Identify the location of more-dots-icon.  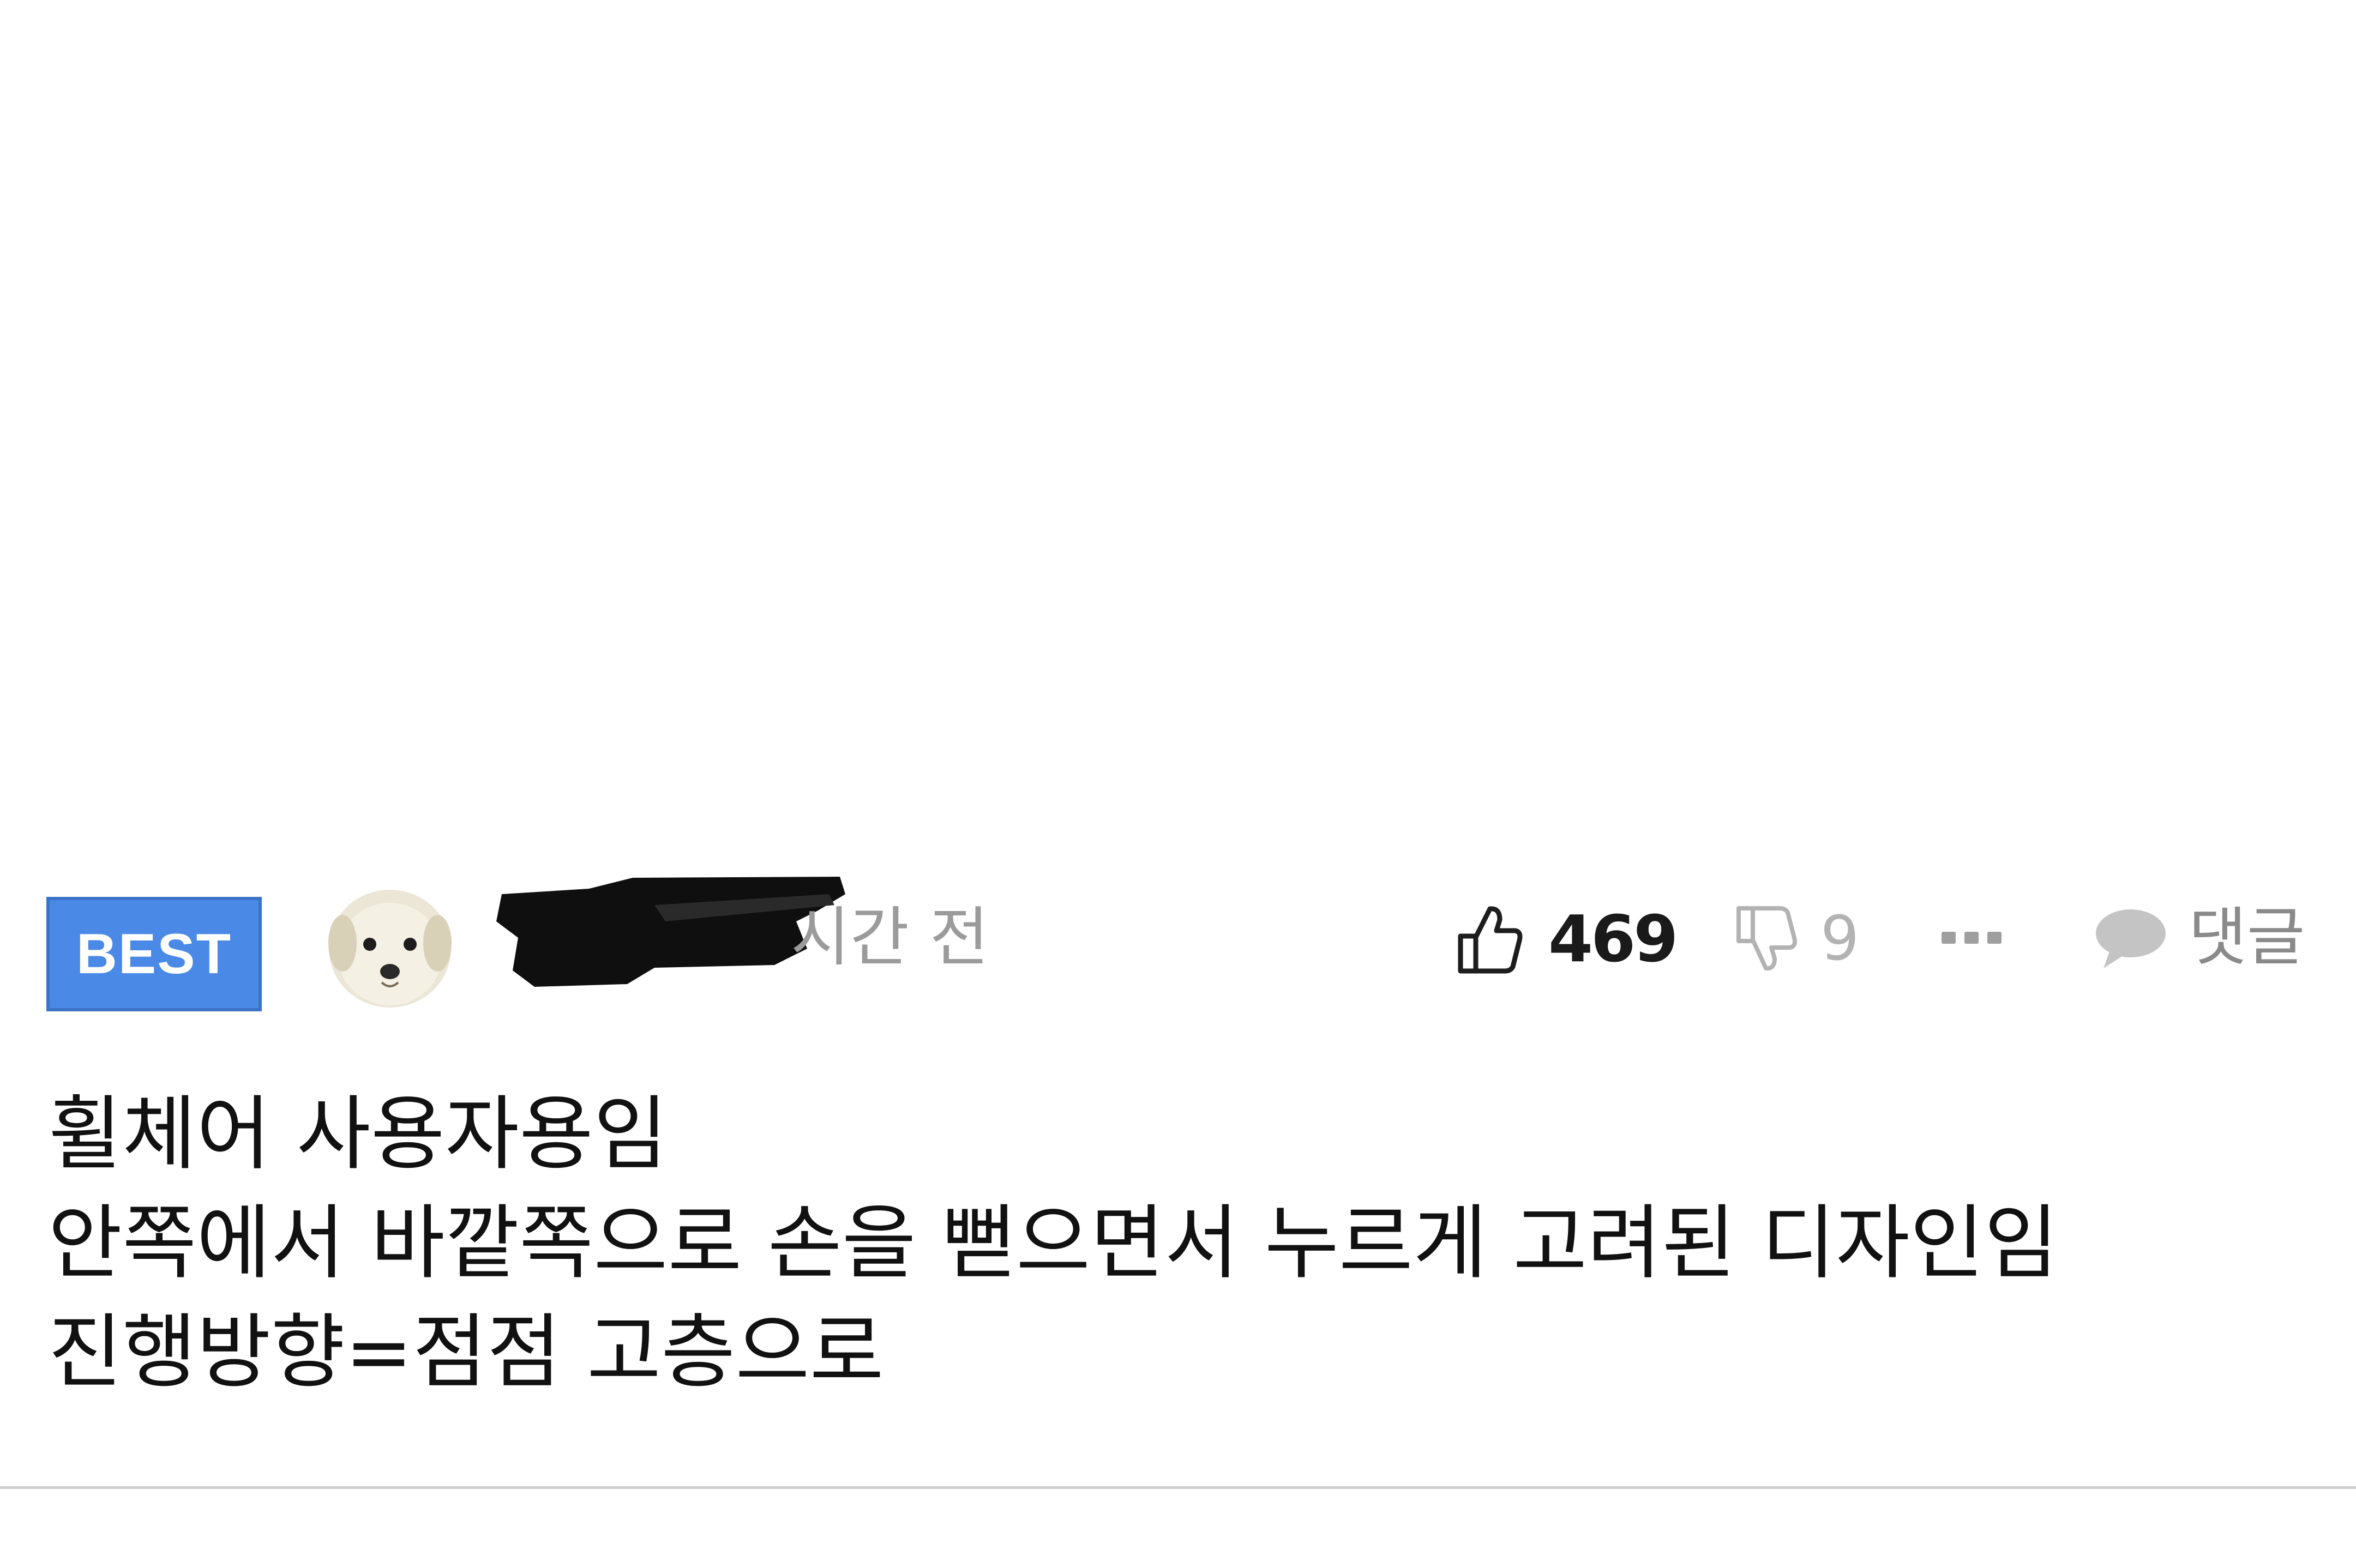
(1972, 938).